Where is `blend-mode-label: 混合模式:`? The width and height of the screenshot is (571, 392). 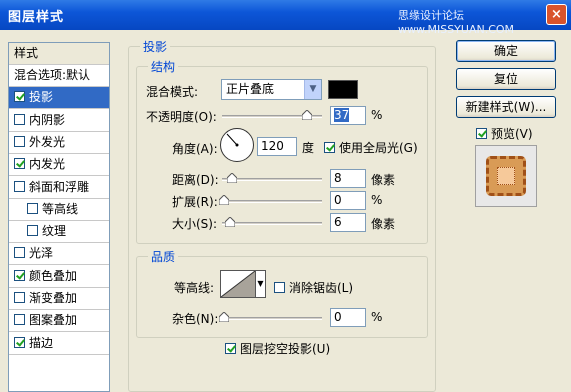
blend-mode-label: 混合模式: is located at coordinates (172, 92).